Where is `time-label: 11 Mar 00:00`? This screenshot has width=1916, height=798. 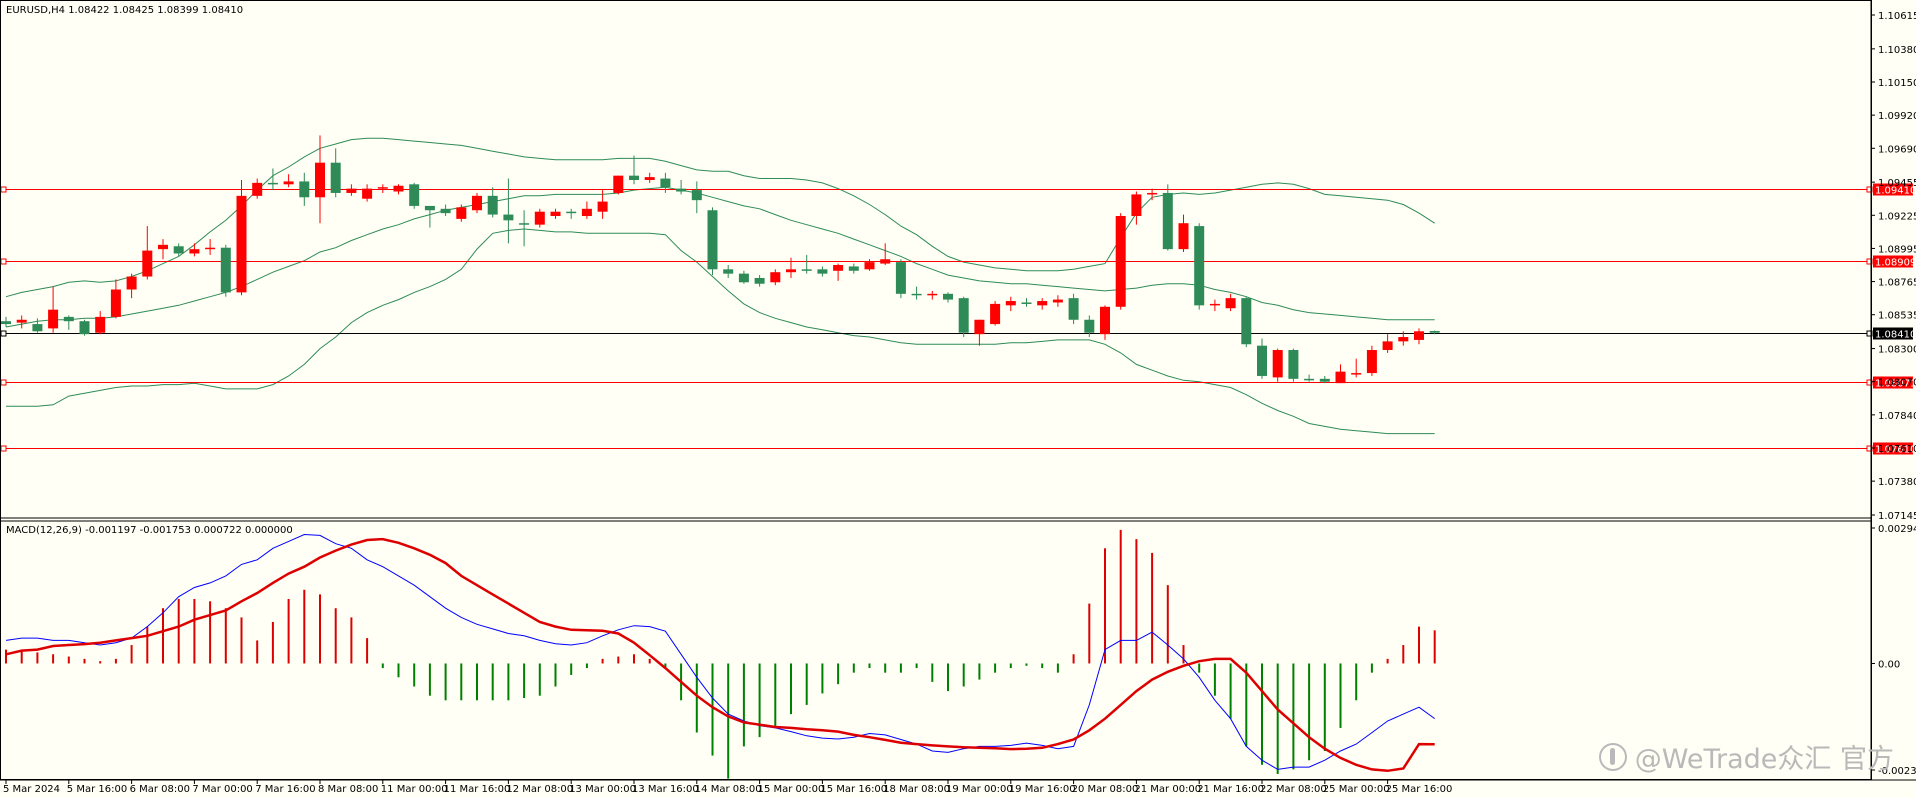 time-label: 11 Mar 00:00 is located at coordinates (414, 789).